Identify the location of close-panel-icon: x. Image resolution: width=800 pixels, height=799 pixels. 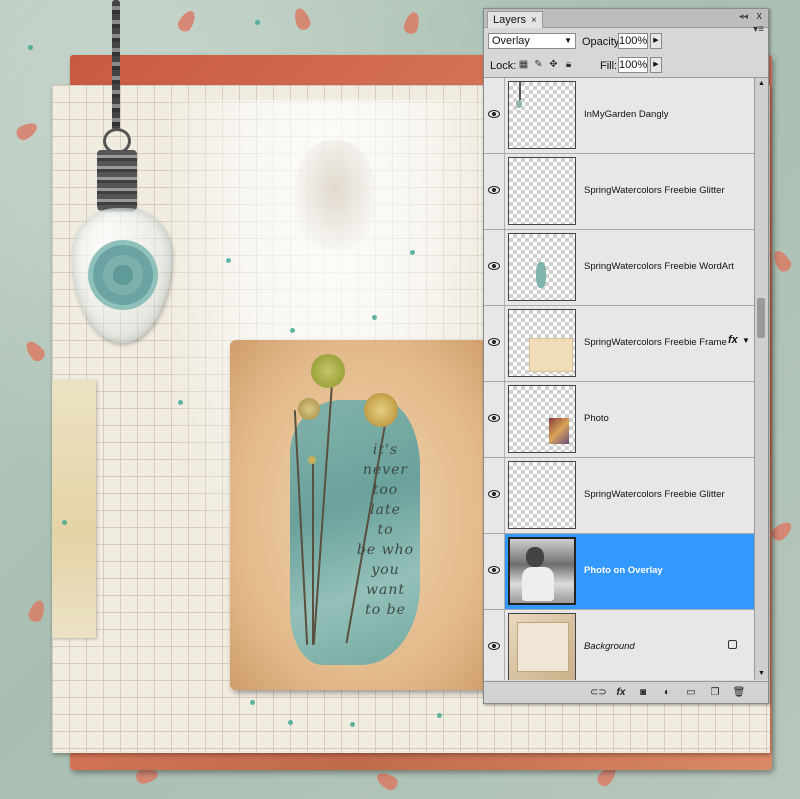
(760, 16).